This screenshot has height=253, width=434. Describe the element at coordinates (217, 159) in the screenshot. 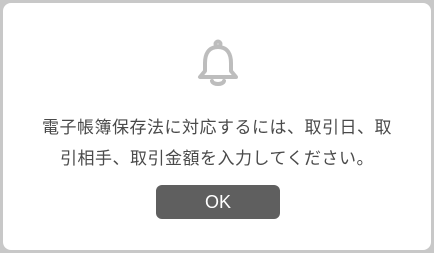

I see `alert-message-line-2: 引相手、取引金額を入力してください。` at that location.